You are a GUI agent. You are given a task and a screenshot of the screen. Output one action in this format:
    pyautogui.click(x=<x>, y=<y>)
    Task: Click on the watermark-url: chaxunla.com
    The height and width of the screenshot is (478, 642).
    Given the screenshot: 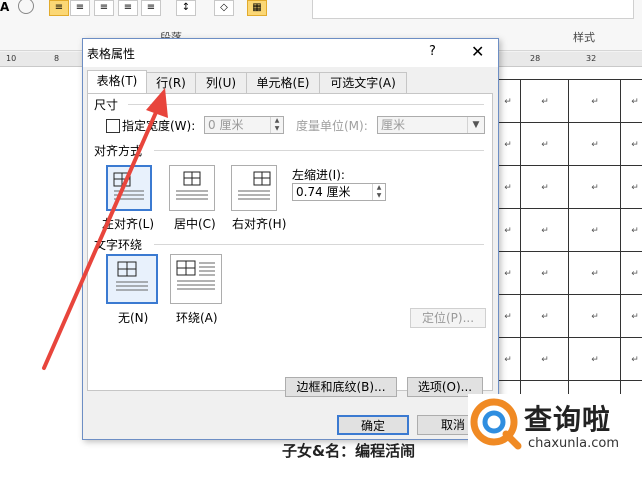 What is the action you would take?
    pyautogui.click(x=573, y=443)
    